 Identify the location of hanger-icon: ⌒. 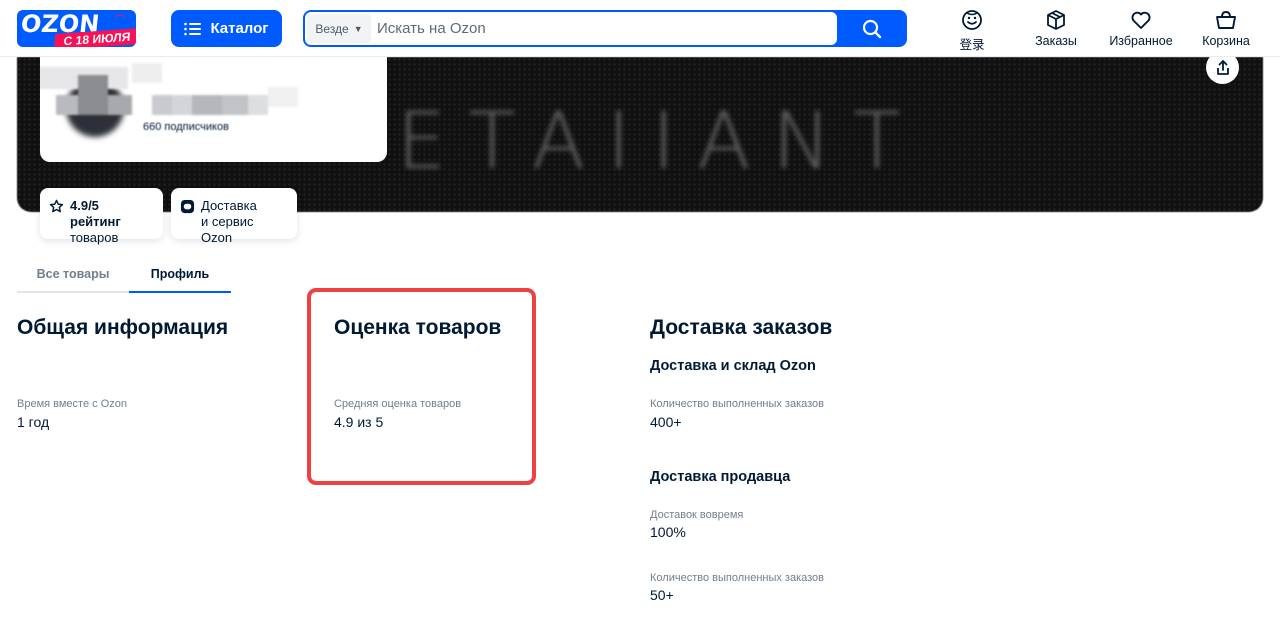
(119, 21).